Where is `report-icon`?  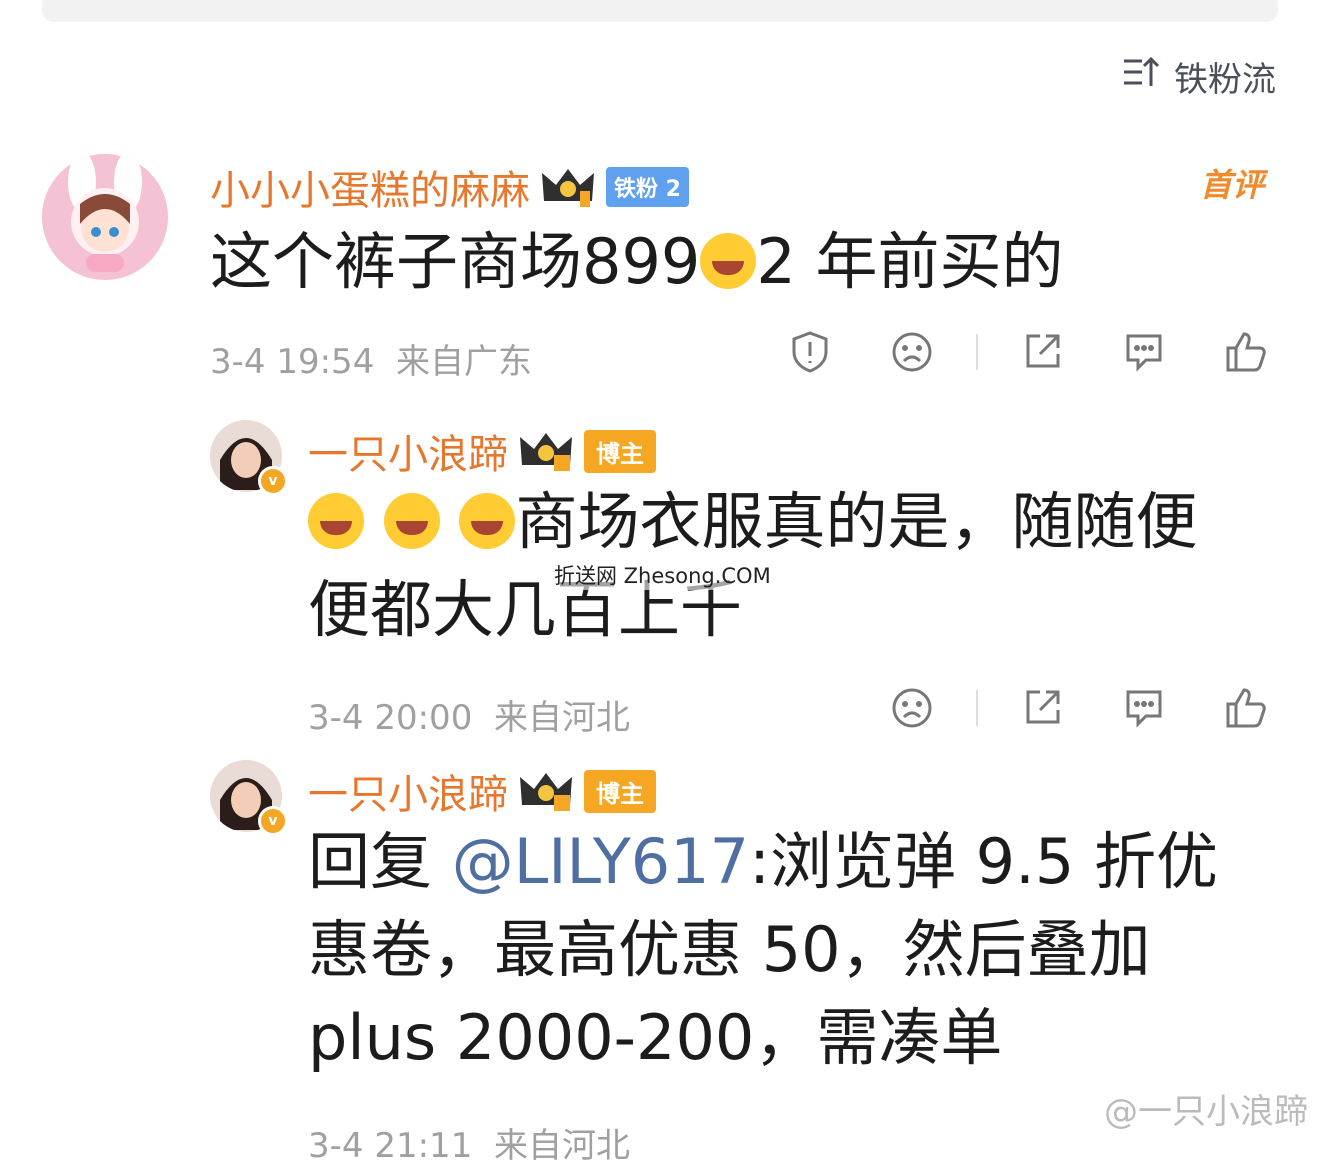
report-icon is located at coordinates (810, 352).